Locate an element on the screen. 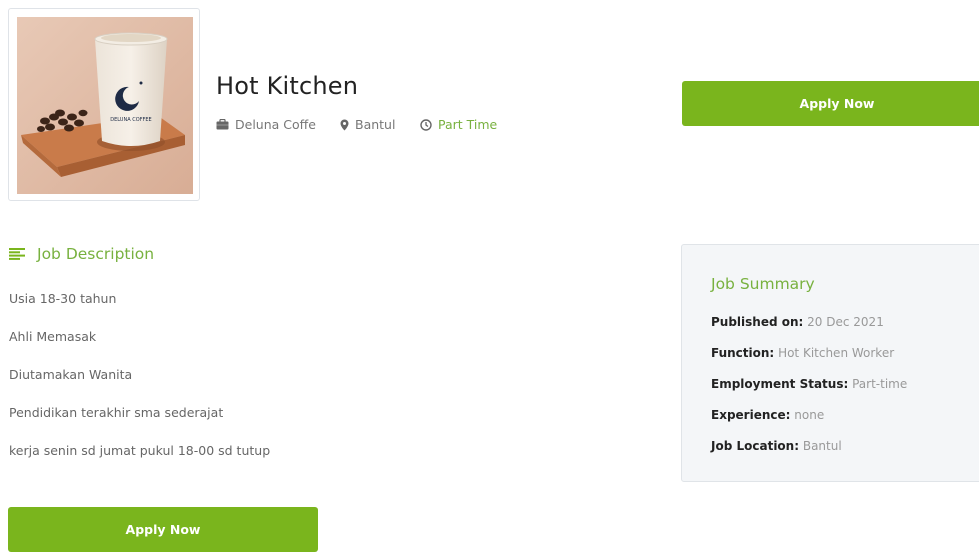 The width and height of the screenshot is (979, 552). description-line: Usia 18-30 tahun is located at coordinates (63, 298).